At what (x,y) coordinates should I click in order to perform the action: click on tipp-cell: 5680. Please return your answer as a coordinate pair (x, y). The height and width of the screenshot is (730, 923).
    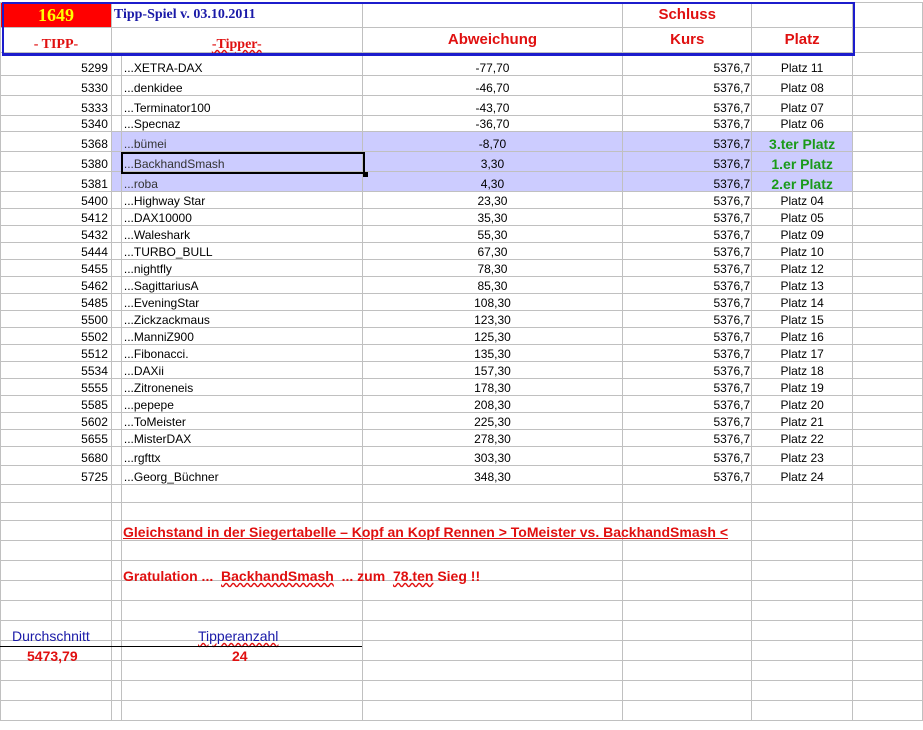
    Looking at the image, I should click on (56, 456).